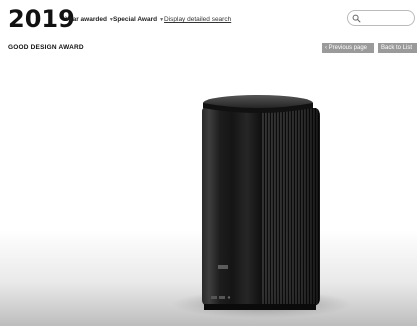 The image size is (417, 326). What do you see at coordinates (397, 48) in the screenshot?
I see `back-to-list-button: Back to List` at bounding box center [397, 48].